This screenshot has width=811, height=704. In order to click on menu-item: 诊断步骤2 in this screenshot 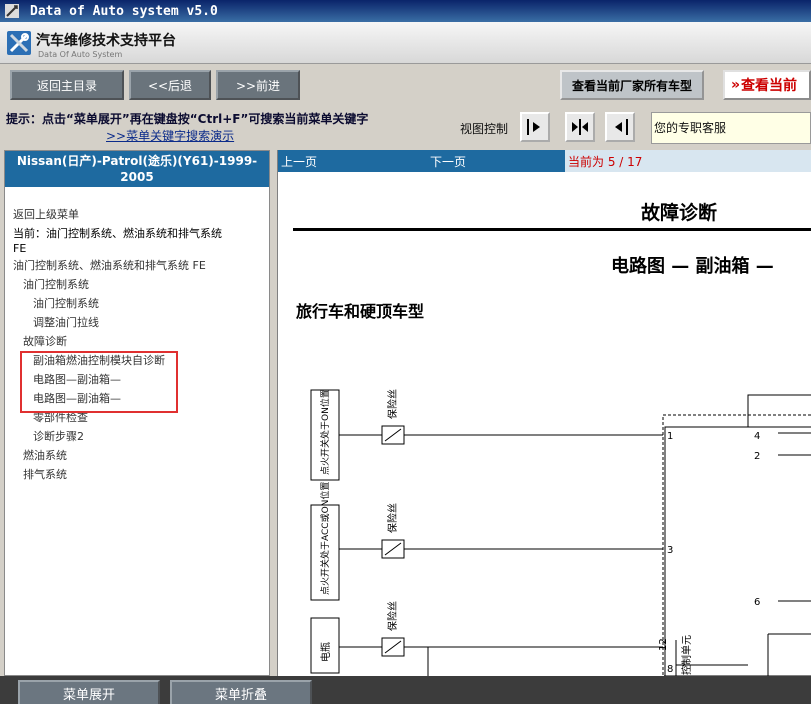, I will do `click(141, 436)`.